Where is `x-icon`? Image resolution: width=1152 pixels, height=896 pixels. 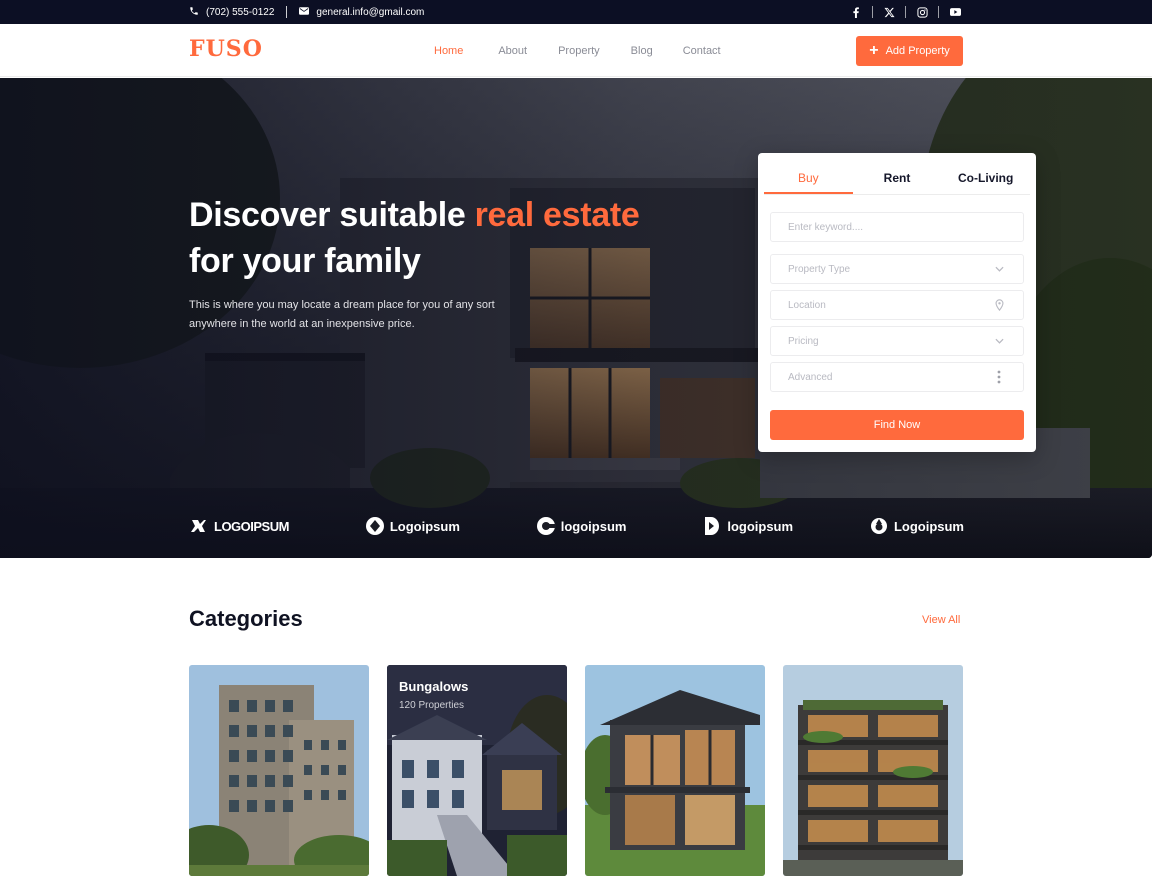
x-icon is located at coordinates (889, 12).